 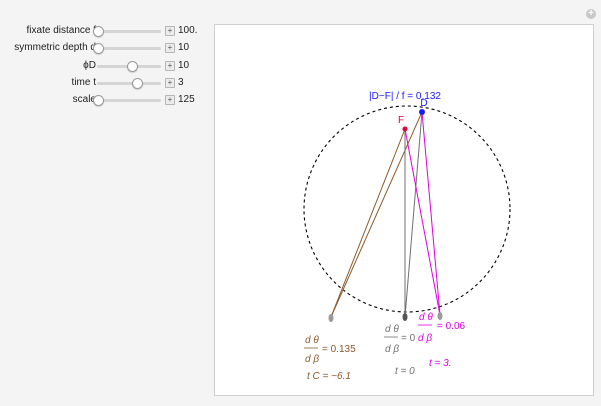 What do you see at coordinates (408, 338) in the screenshot?
I see `gray-value: = 0` at bounding box center [408, 338].